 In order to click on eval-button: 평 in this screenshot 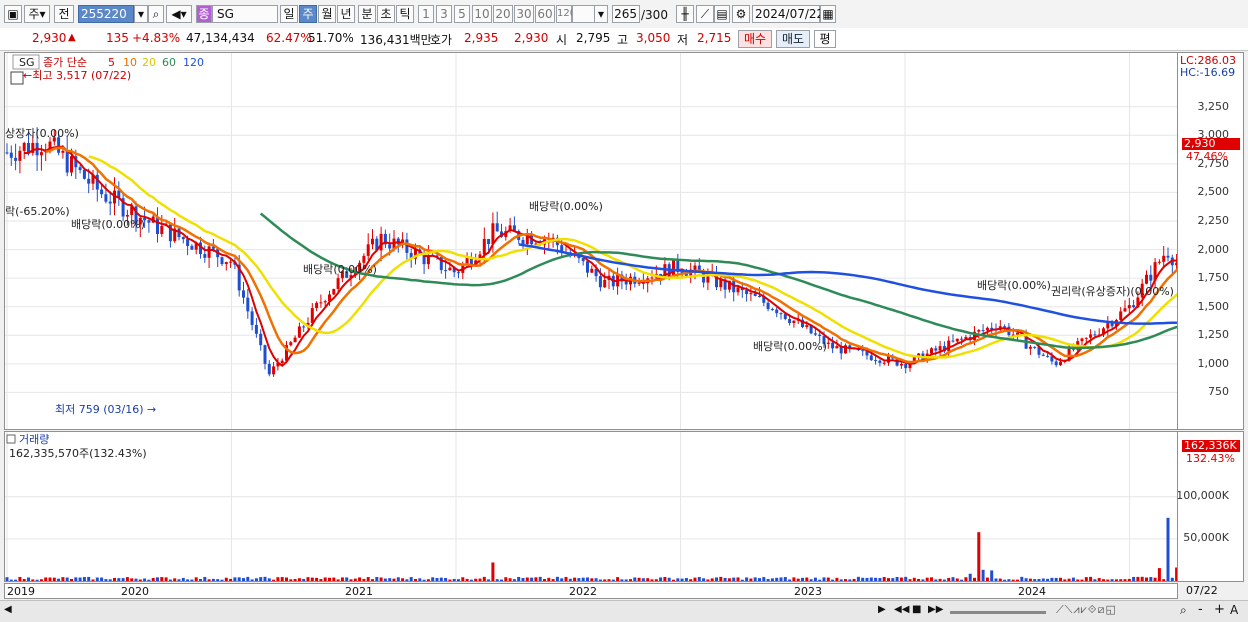, I will do `click(825, 39)`.